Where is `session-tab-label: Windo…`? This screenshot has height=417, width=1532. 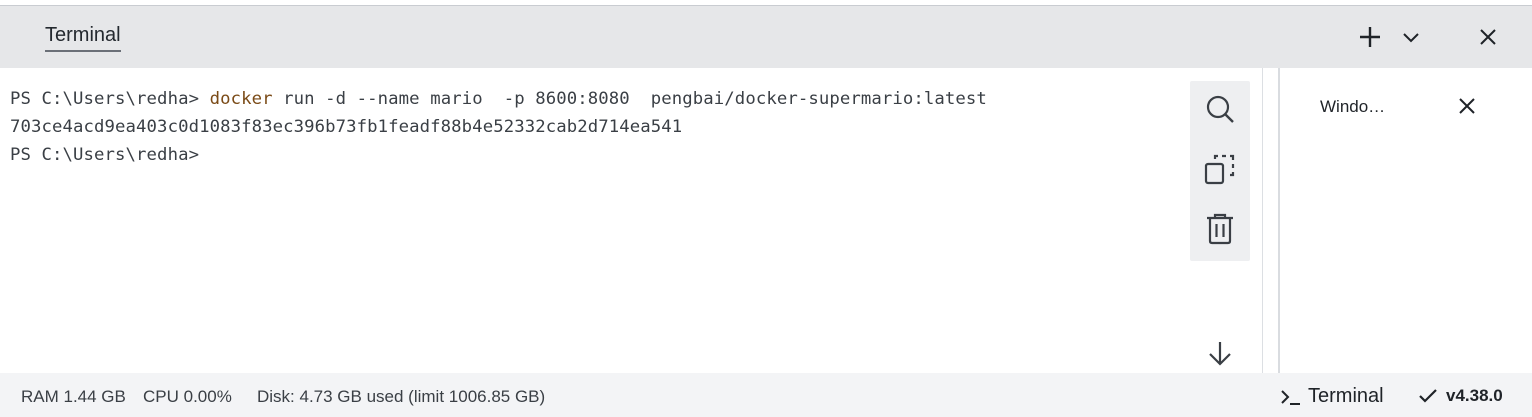 session-tab-label: Windo… is located at coordinates (1352, 107).